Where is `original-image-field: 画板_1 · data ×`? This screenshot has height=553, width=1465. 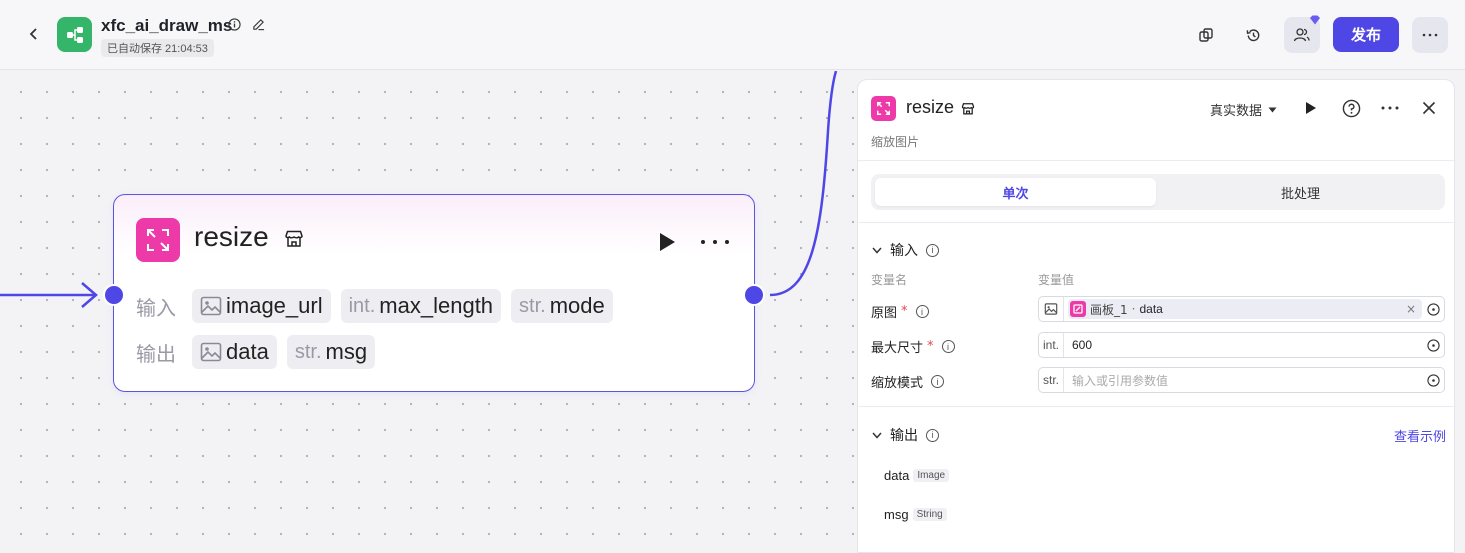 original-image-field: 画板_1 · data × is located at coordinates (1241, 309).